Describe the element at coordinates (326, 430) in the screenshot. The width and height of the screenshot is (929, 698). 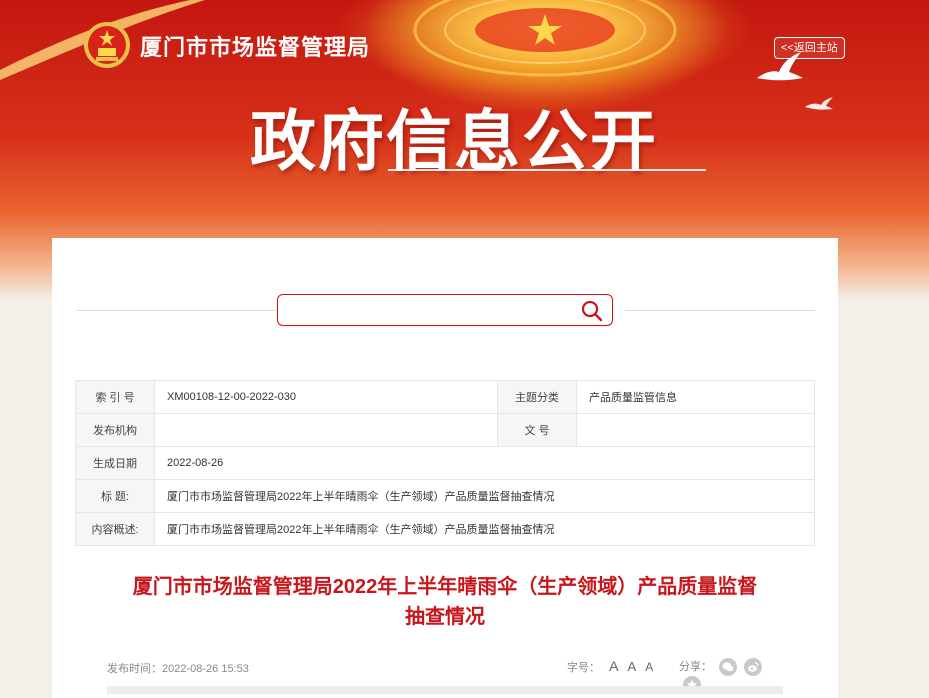
I see `publisher-value` at that location.